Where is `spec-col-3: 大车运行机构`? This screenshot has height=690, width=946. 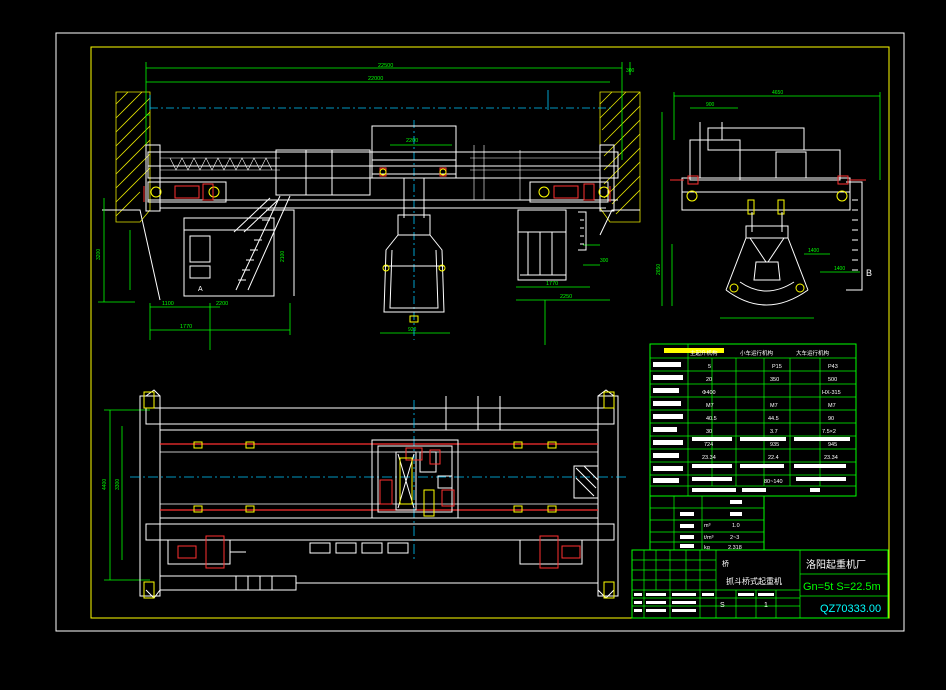
spec-col-3: 大车运行机构 is located at coordinates (813, 353).